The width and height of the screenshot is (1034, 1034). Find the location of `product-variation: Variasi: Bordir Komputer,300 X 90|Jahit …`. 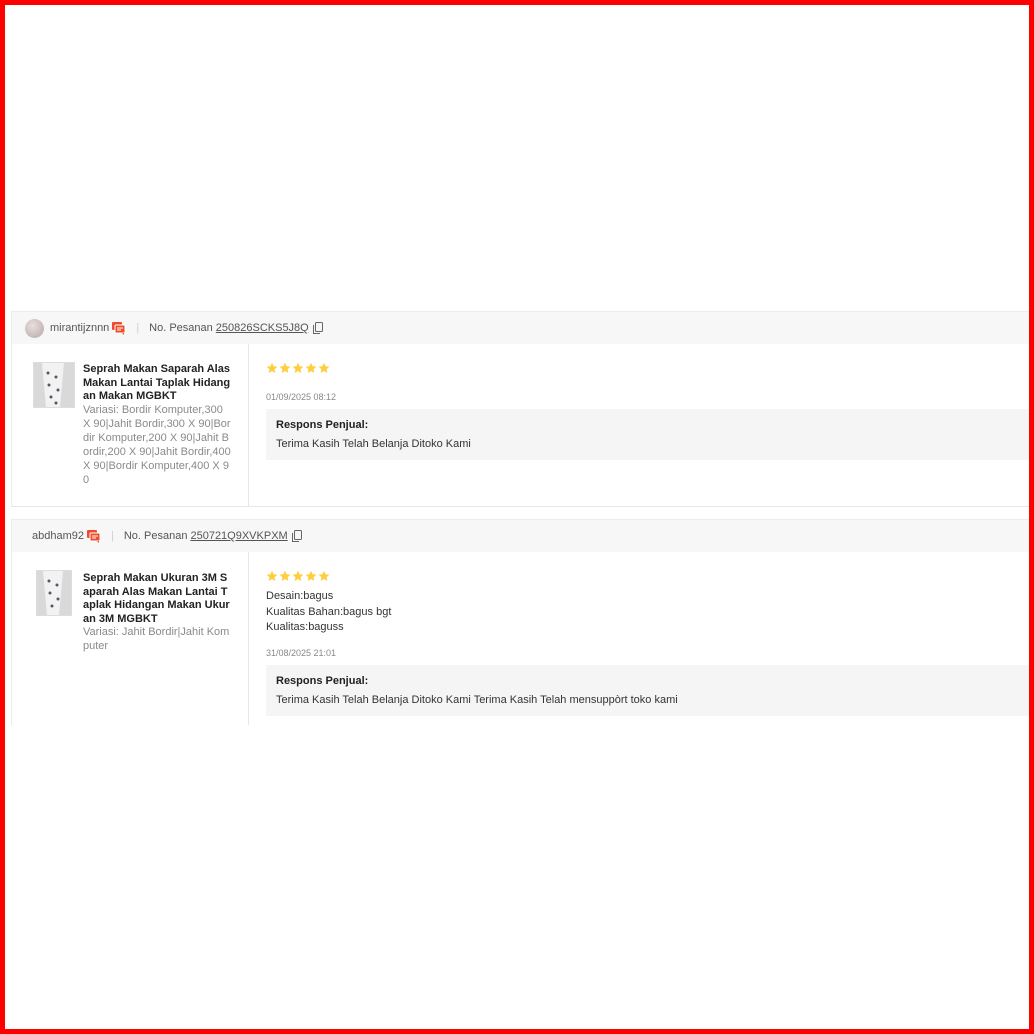

product-variation: Variasi: Bordir Komputer,300 X 90|Jahit … is located at coordinates (157, 445).